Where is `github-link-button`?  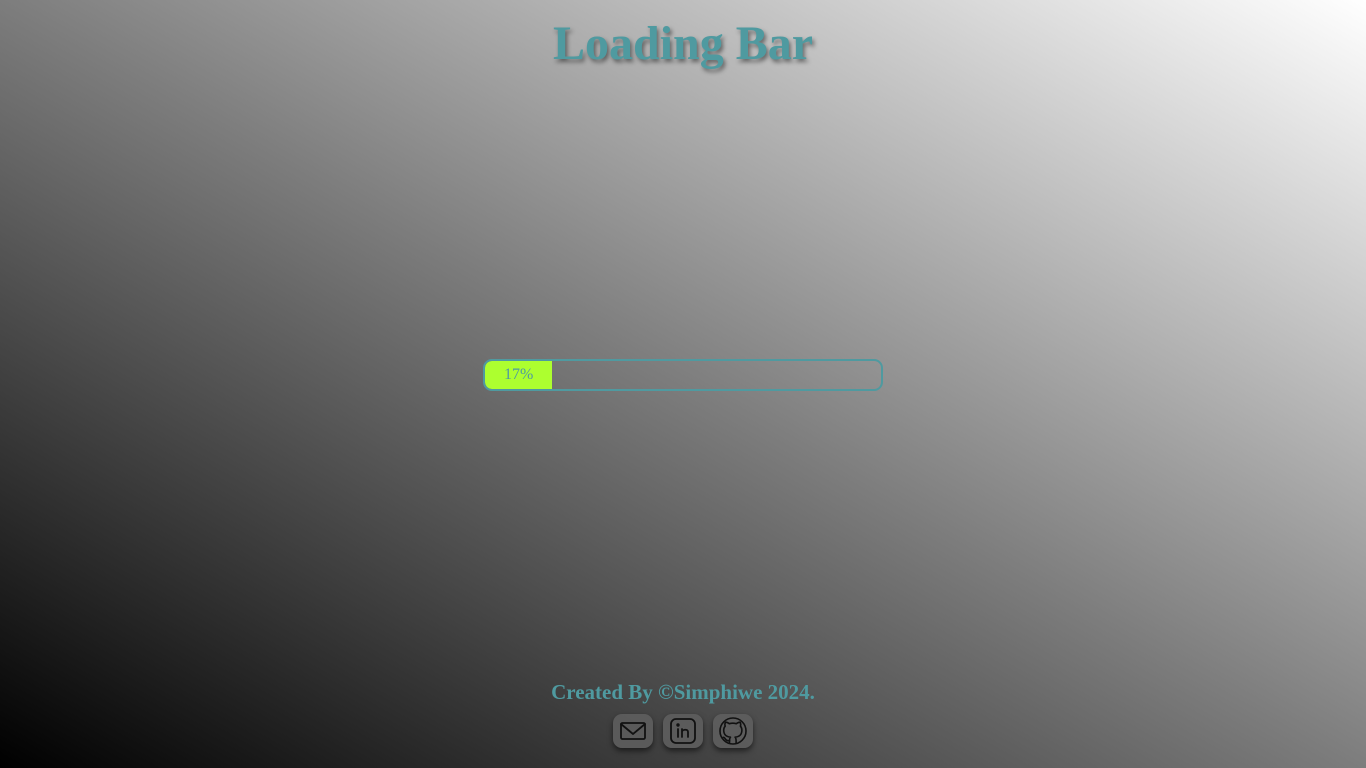
github-link-button is located at coordinates (733, 731).